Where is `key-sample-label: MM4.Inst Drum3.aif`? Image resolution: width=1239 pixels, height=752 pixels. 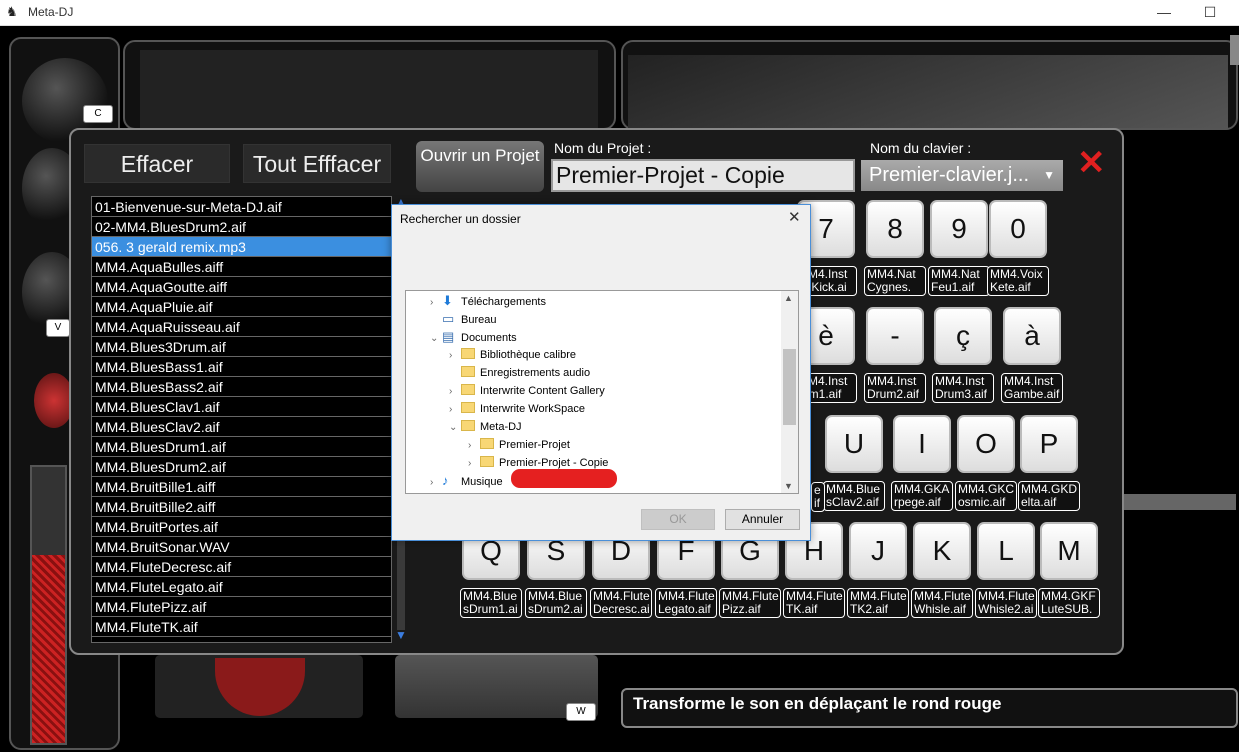
key-sample-label: MM4.Inst Drum3.aif is located at coordinates (963, 388).